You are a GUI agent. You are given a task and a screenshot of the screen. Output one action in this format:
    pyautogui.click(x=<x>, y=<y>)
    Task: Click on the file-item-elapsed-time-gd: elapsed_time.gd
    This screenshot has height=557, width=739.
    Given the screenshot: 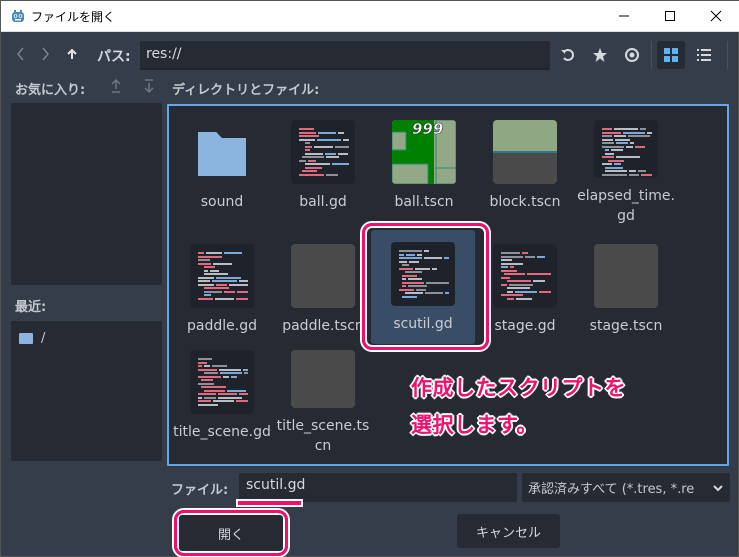 What is the action you would take?
    pyautogui.click(x=626, y=167)
    